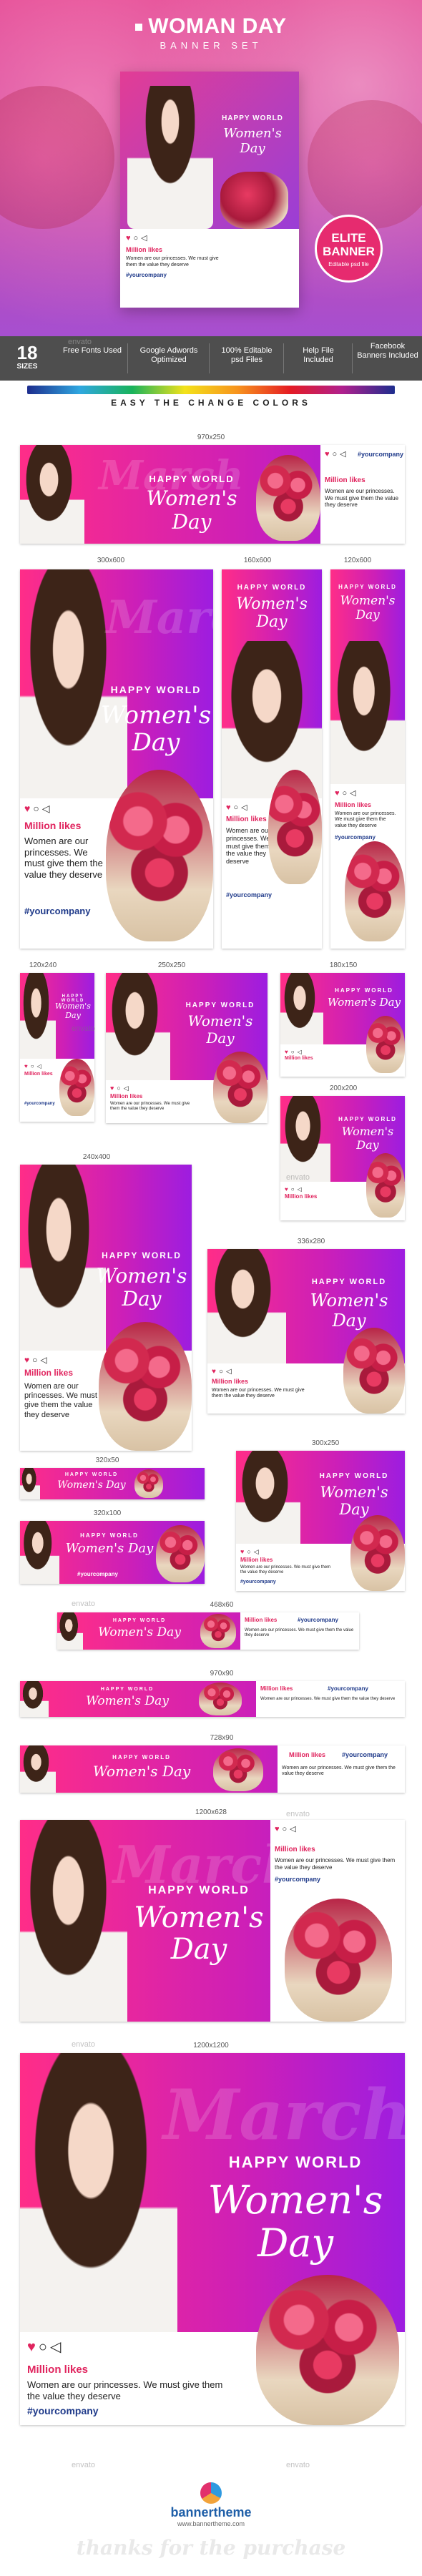 This screenshot has height=2576, width=422. Describe the element at coordinates (211, 26) in the screenshot. I see `page-title: WOMAN DAY` at that location.